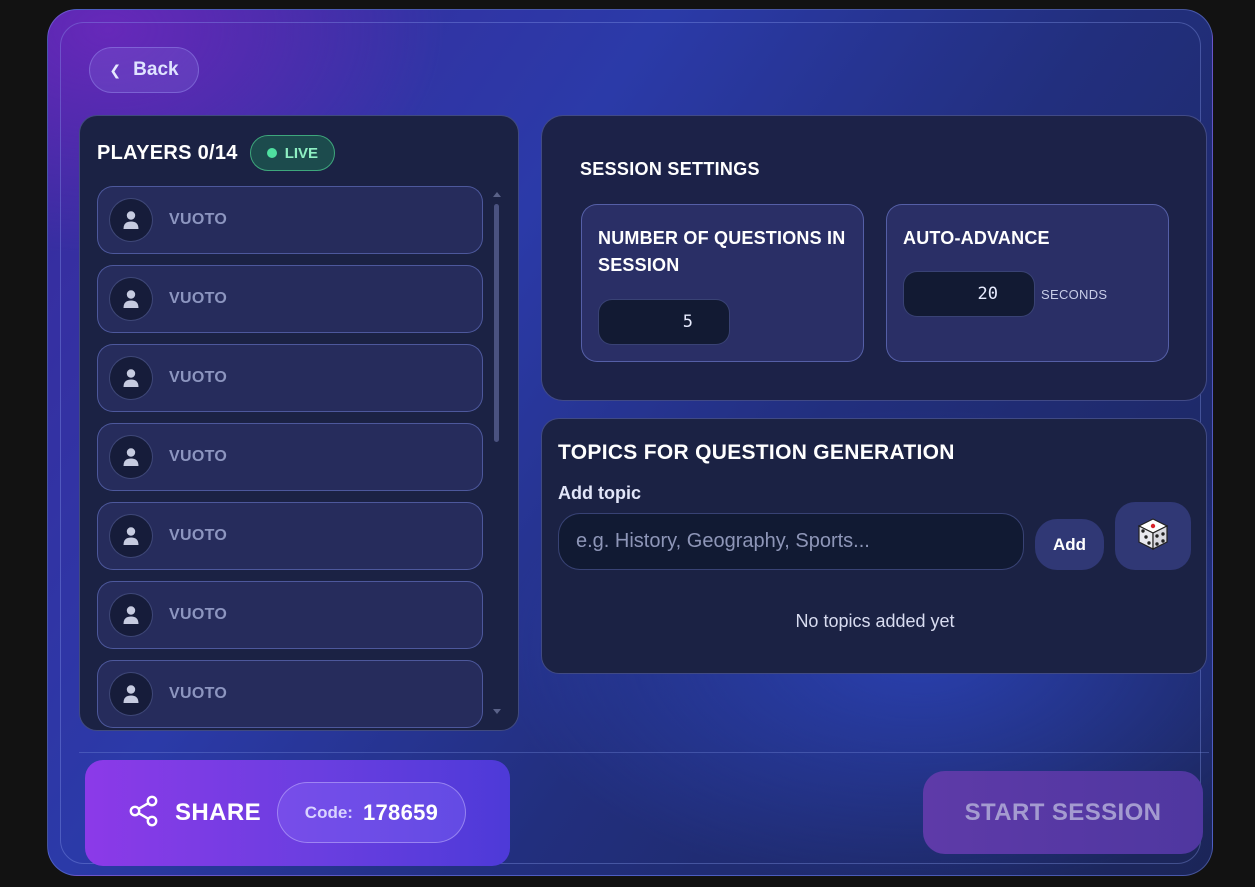 This screenshot has height=887, width=1255. What do you see at coordinates (496, 323) in the screenshot?
I see `scroll-thumb` at bounding box center [496, 323].